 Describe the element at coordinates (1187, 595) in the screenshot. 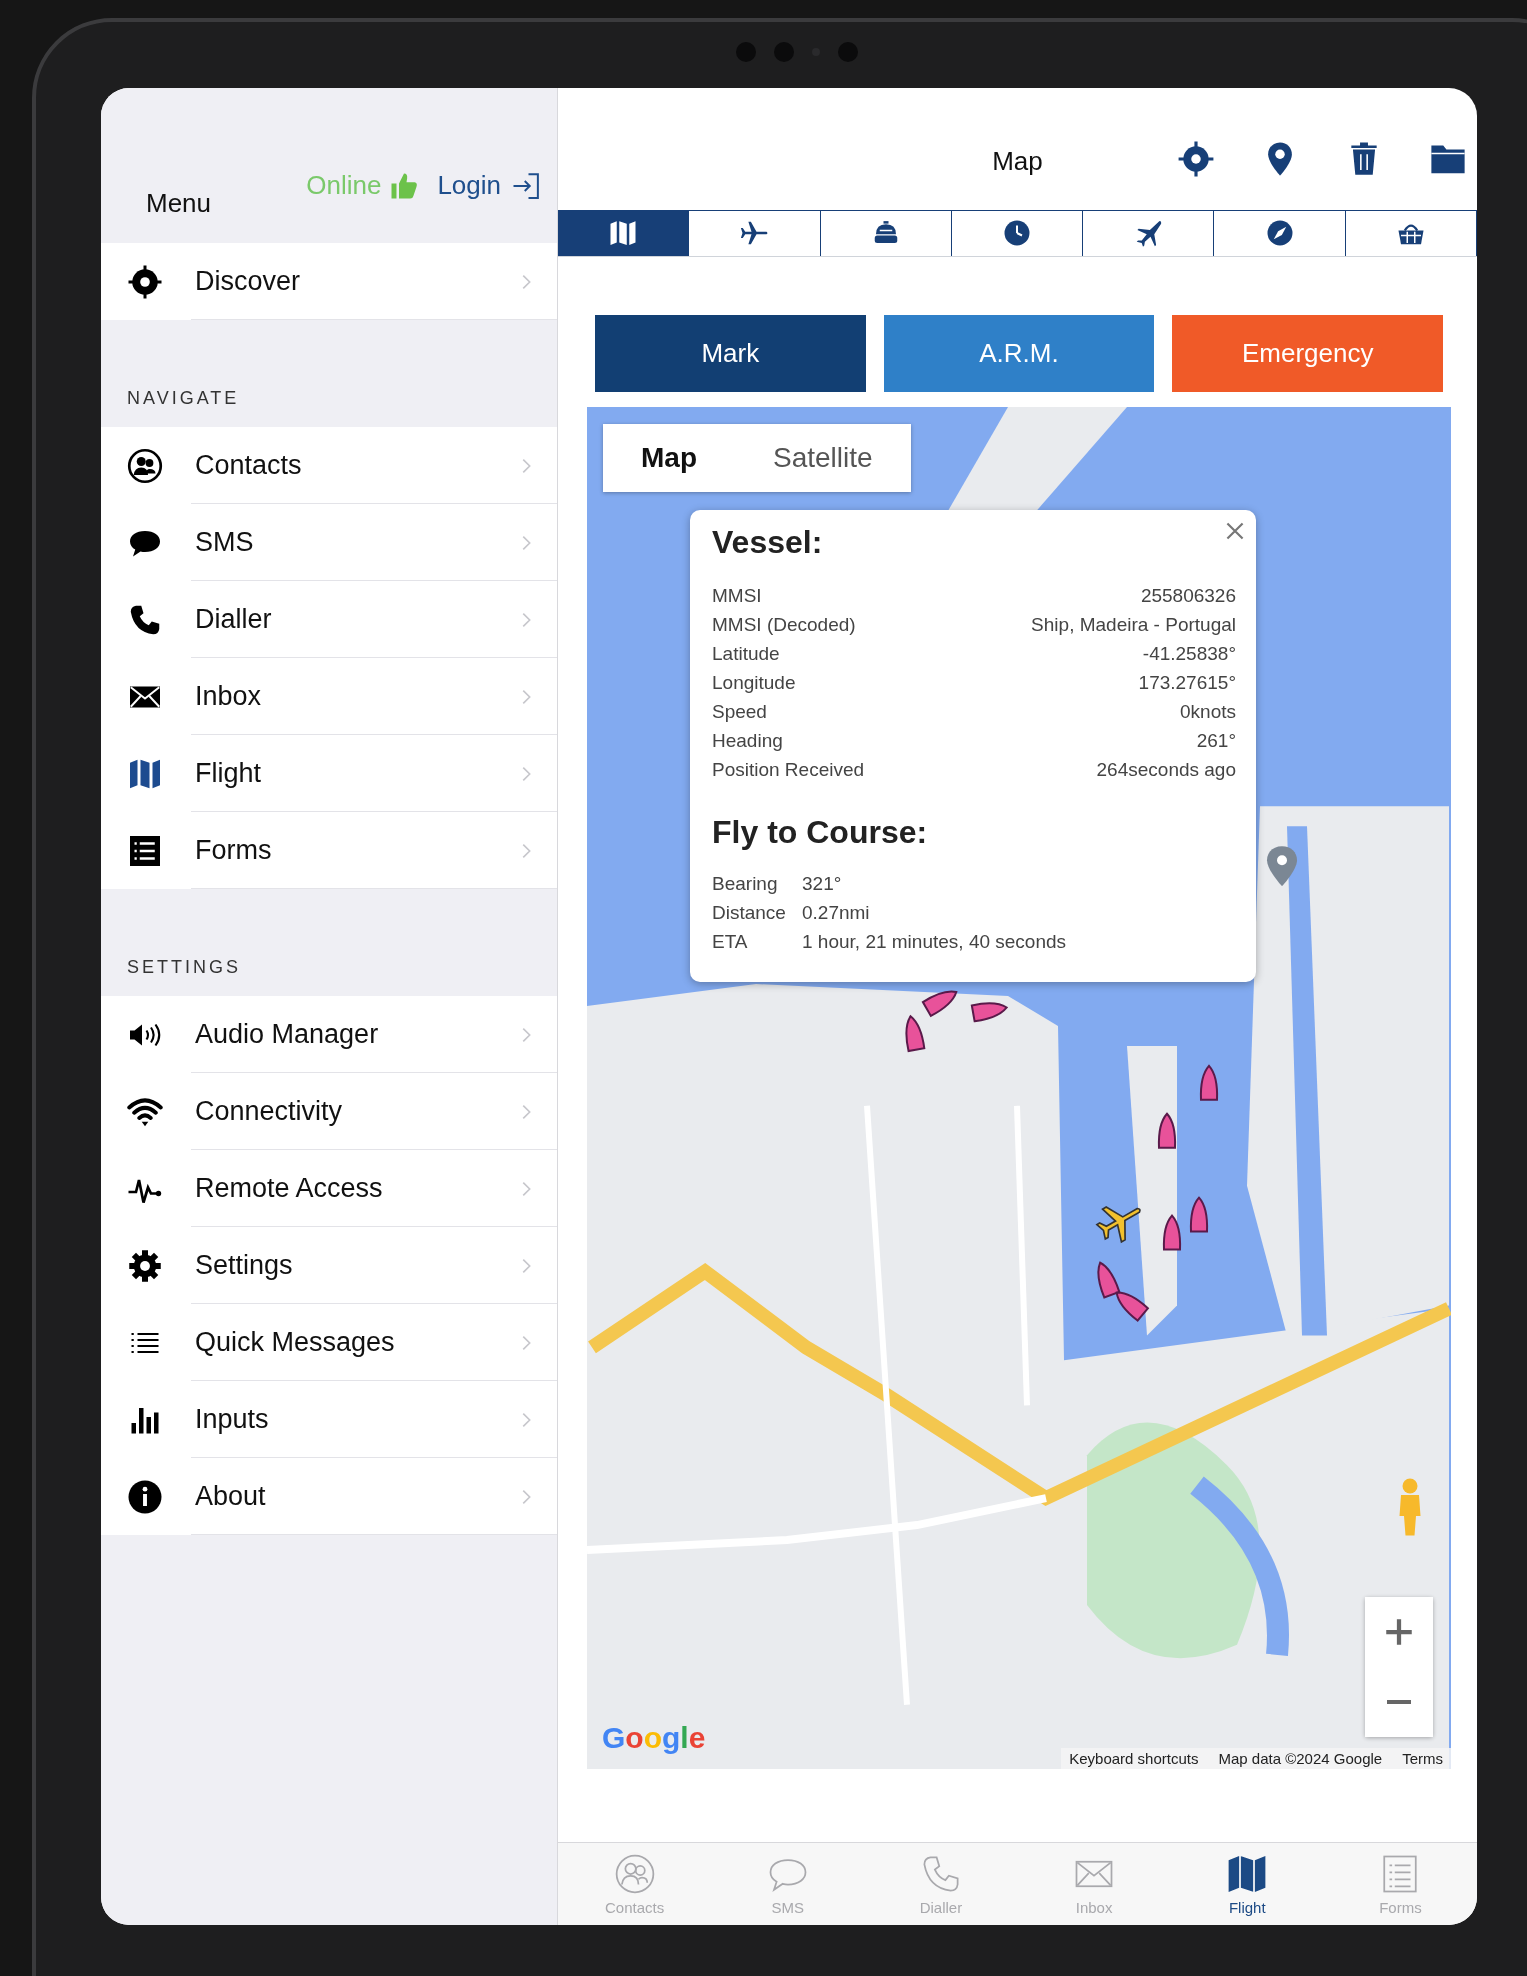

I see `info-value: 255806326` at that location.